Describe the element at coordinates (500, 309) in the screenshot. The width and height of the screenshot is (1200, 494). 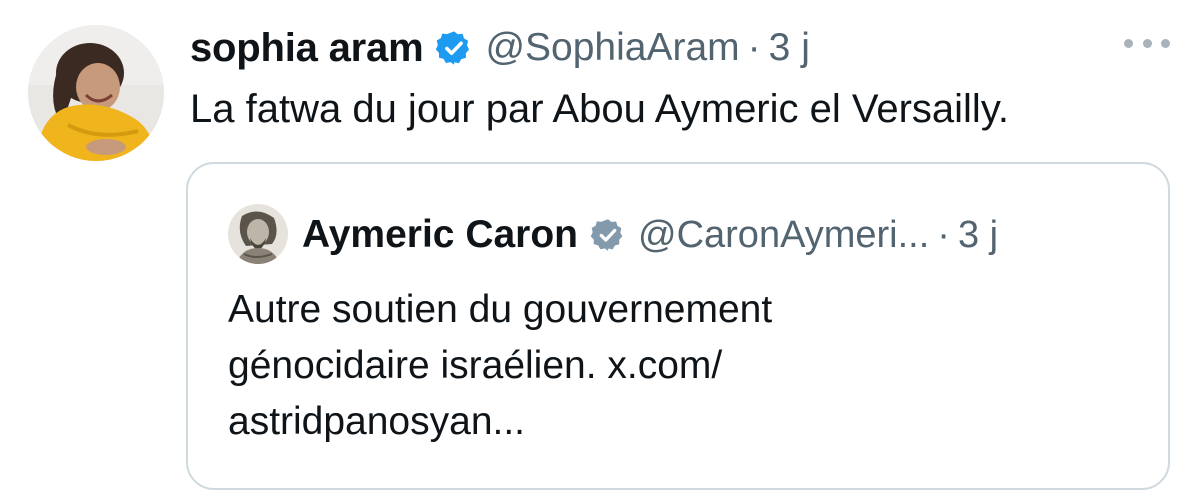
I see `quoted-text-line: Autre soutien du gouvernement` at that location.